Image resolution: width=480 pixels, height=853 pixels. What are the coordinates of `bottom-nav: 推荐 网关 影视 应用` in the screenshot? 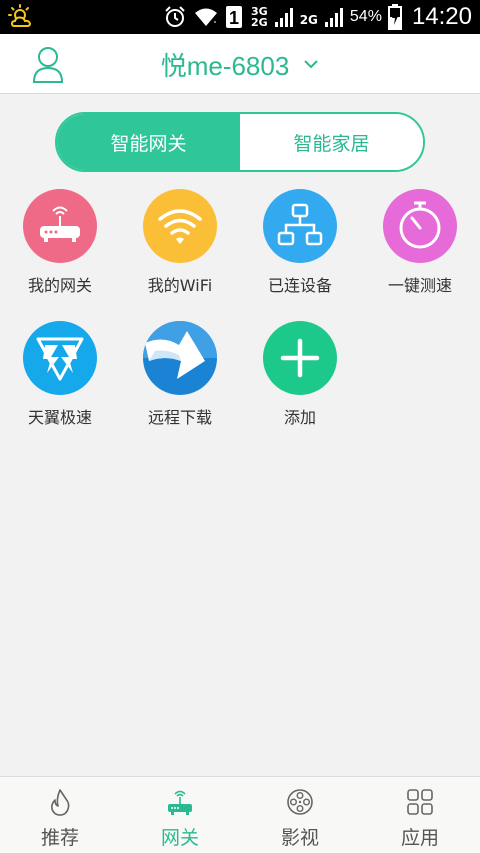 It's located at (240, 814).